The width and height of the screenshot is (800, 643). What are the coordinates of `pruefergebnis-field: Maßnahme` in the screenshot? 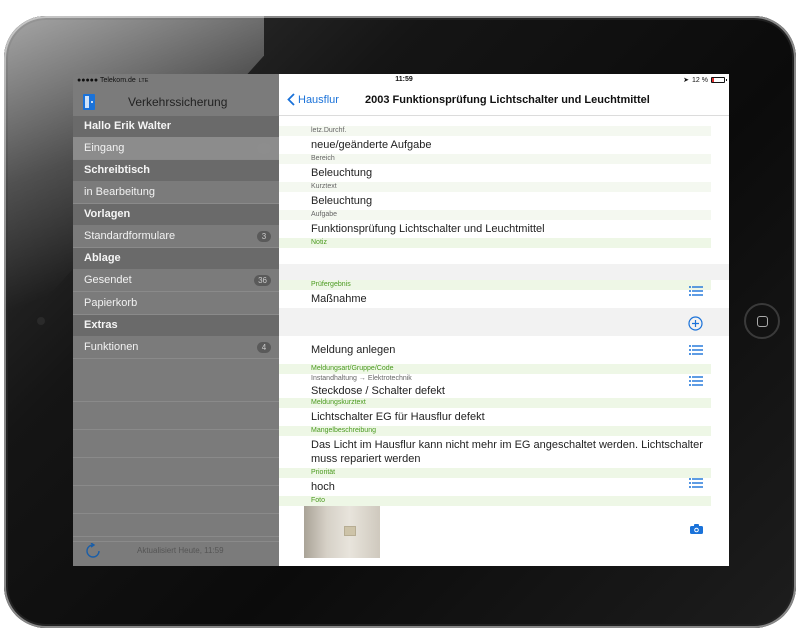 It's located at (504, 297).